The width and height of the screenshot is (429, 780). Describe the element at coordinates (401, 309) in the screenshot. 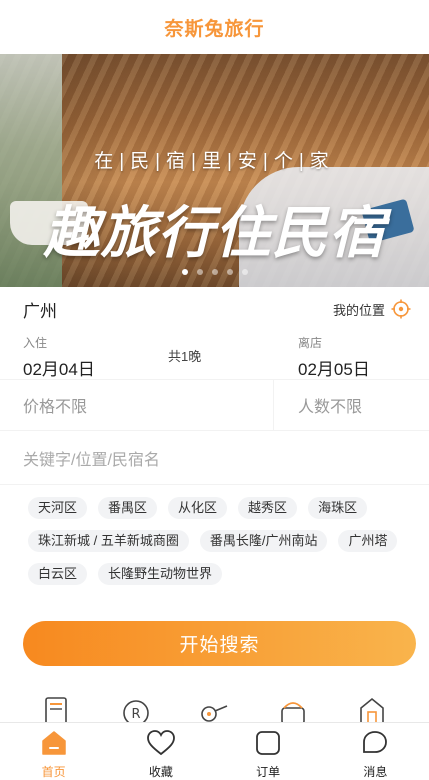

I see `locate-icon` at that location.